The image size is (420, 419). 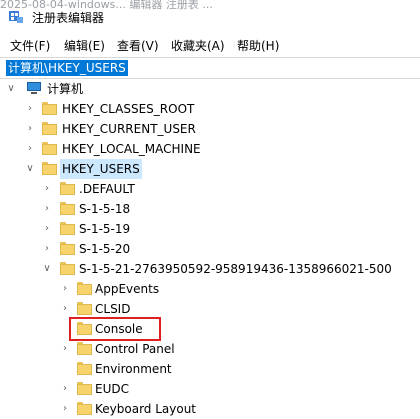 What do you see at coordinates (113, 309) in the screenshot?
I see `tree-item-label: CLSID` at bounding box center [113, 309].